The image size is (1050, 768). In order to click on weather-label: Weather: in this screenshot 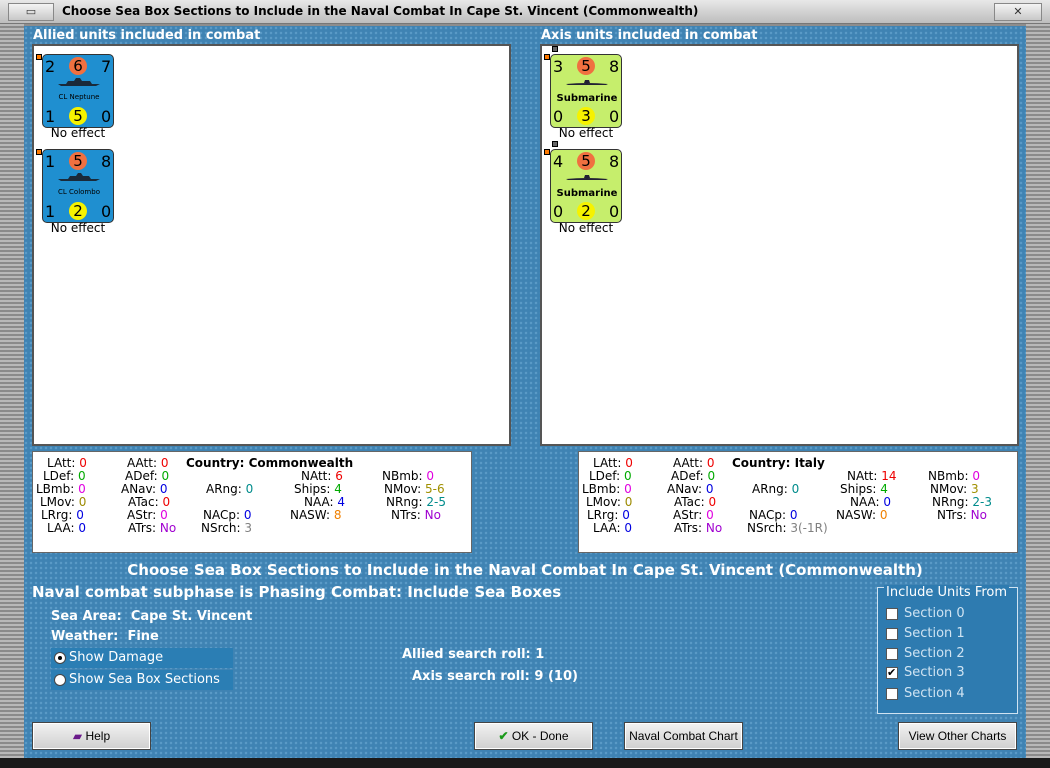, I will do `click(85, 636)`.